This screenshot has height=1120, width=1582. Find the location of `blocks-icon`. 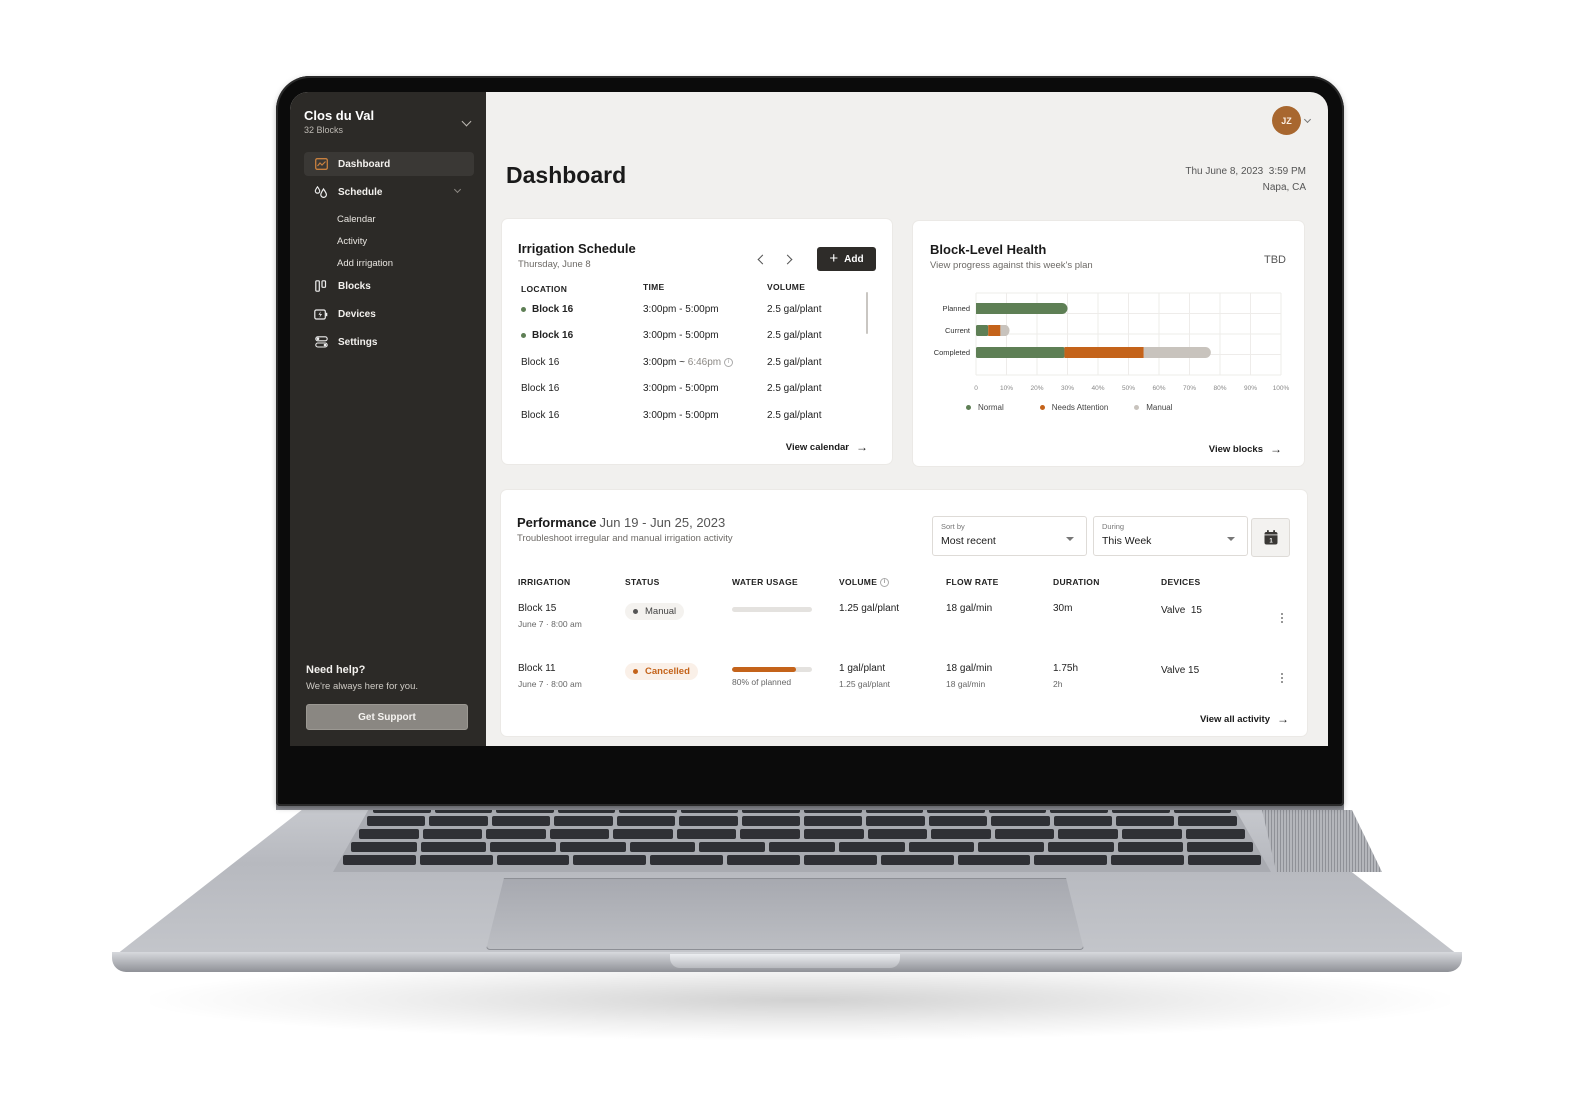

blocks-icon is located at coordinates (321, 286).